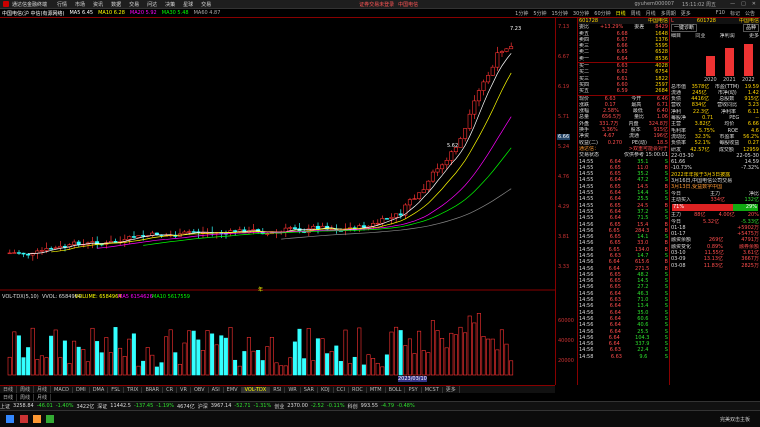 Image resolution: width=760 pixels, height=427 pixels. Describe the element at coordinates (376, 389) in the screenshot. I see `tab-21: MTM` at that location.